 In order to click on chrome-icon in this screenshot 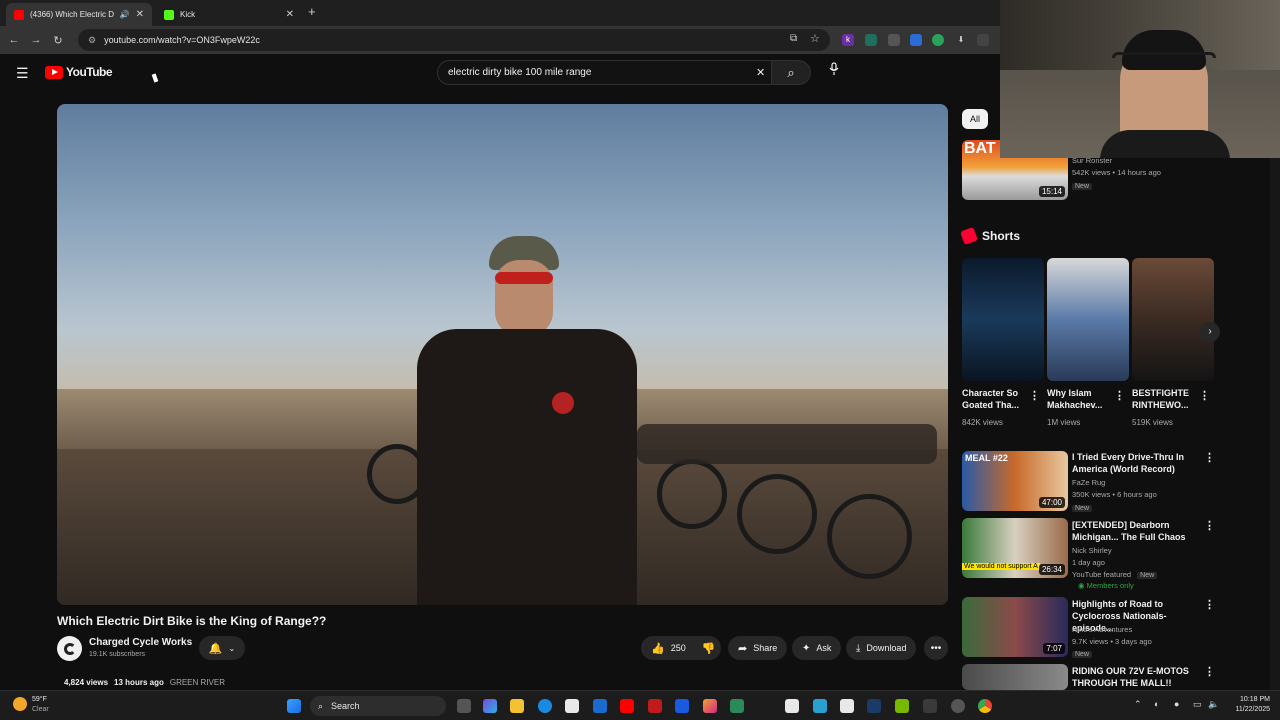, I will do `click(985, 706)`.